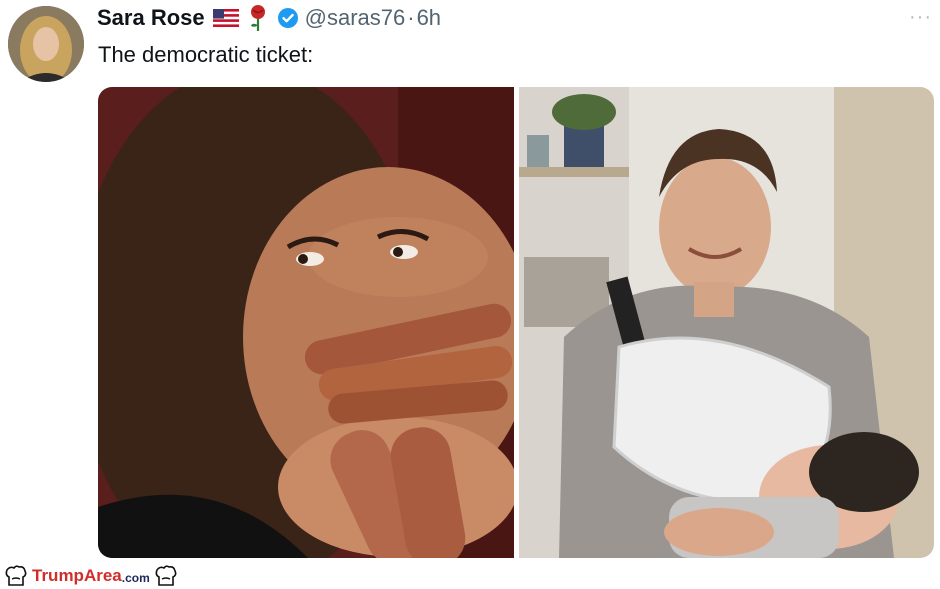  What do you see at coordinates (225, 18) in the screenshot?
I see `us-flag-icon` at bounding box center [225, 18].